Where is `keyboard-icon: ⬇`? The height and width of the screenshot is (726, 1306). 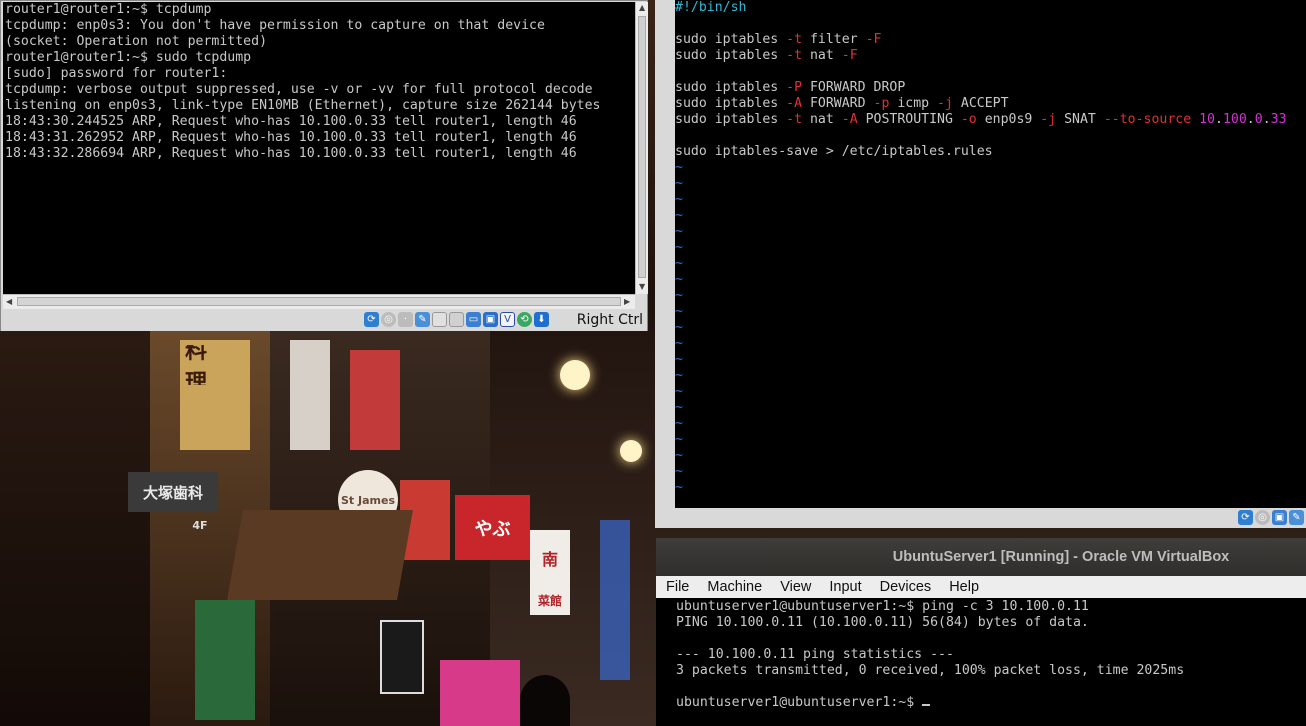
keyboard-icon: ⬇ is located at coordinates (541, 319).